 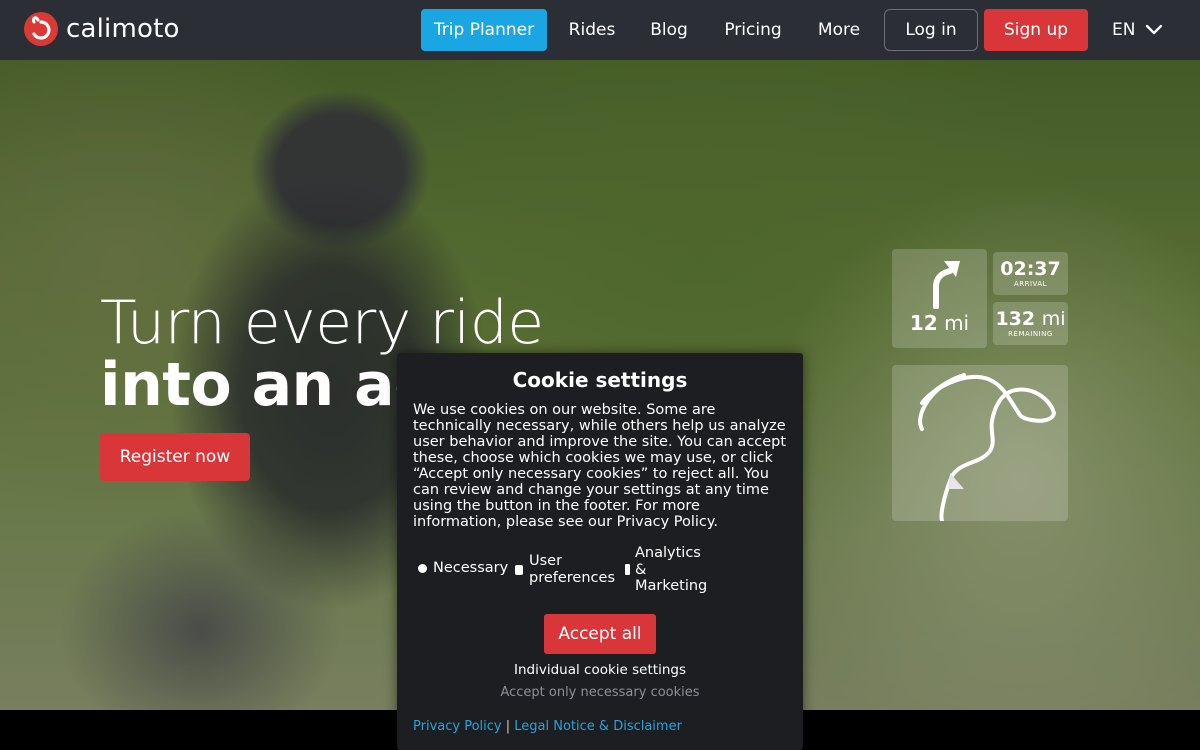 I want to click on privacy-policy-link: Privacy Policy, so click(x=457, y=726).